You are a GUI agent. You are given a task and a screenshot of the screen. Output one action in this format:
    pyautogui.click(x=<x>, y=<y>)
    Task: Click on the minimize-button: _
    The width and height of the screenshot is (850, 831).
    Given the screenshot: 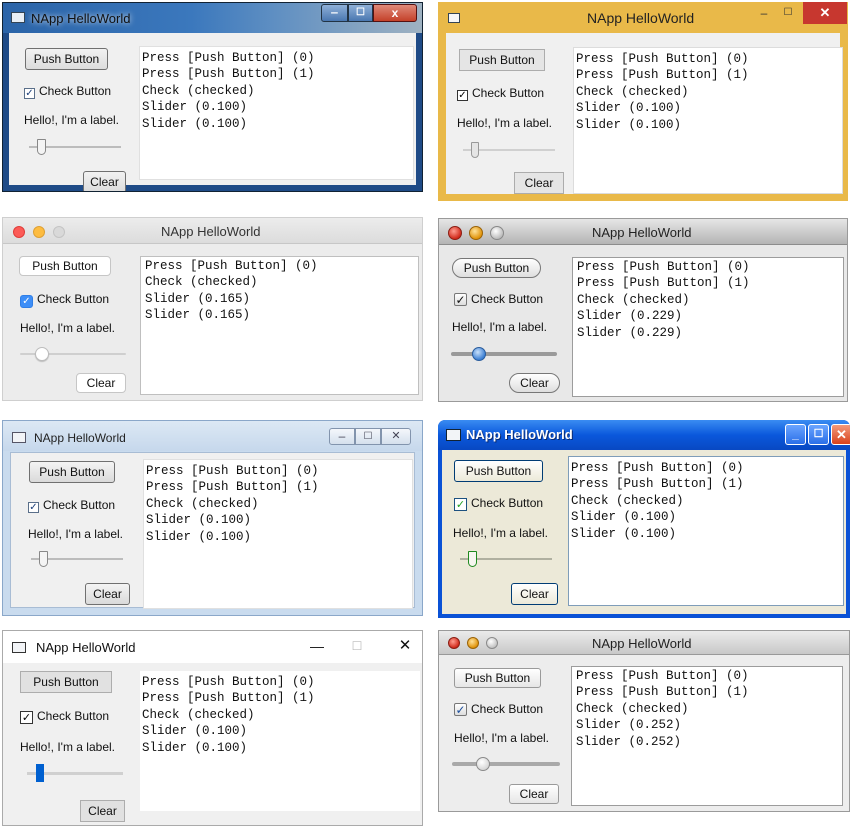 What is the action you would take?
    pyautogui.click(x=795, y=434)
    